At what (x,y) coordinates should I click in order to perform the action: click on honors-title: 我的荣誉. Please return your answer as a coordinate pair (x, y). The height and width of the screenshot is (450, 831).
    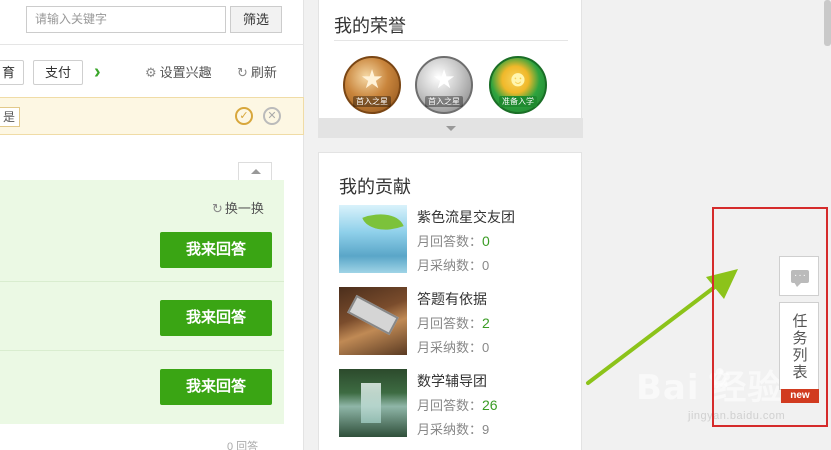
    Looking at the image, I should click on (370, 26).